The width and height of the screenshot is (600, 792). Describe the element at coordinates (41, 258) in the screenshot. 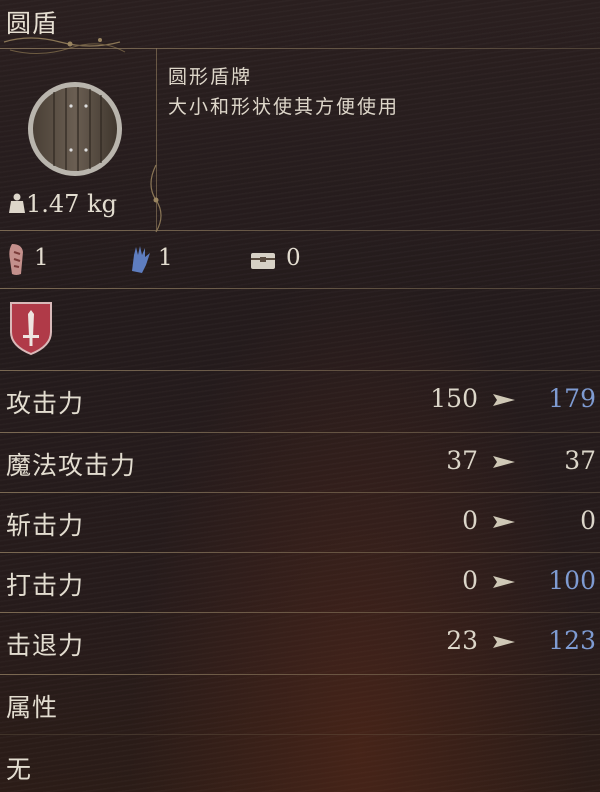

I see `requirement-strength-value: 1` at that location.